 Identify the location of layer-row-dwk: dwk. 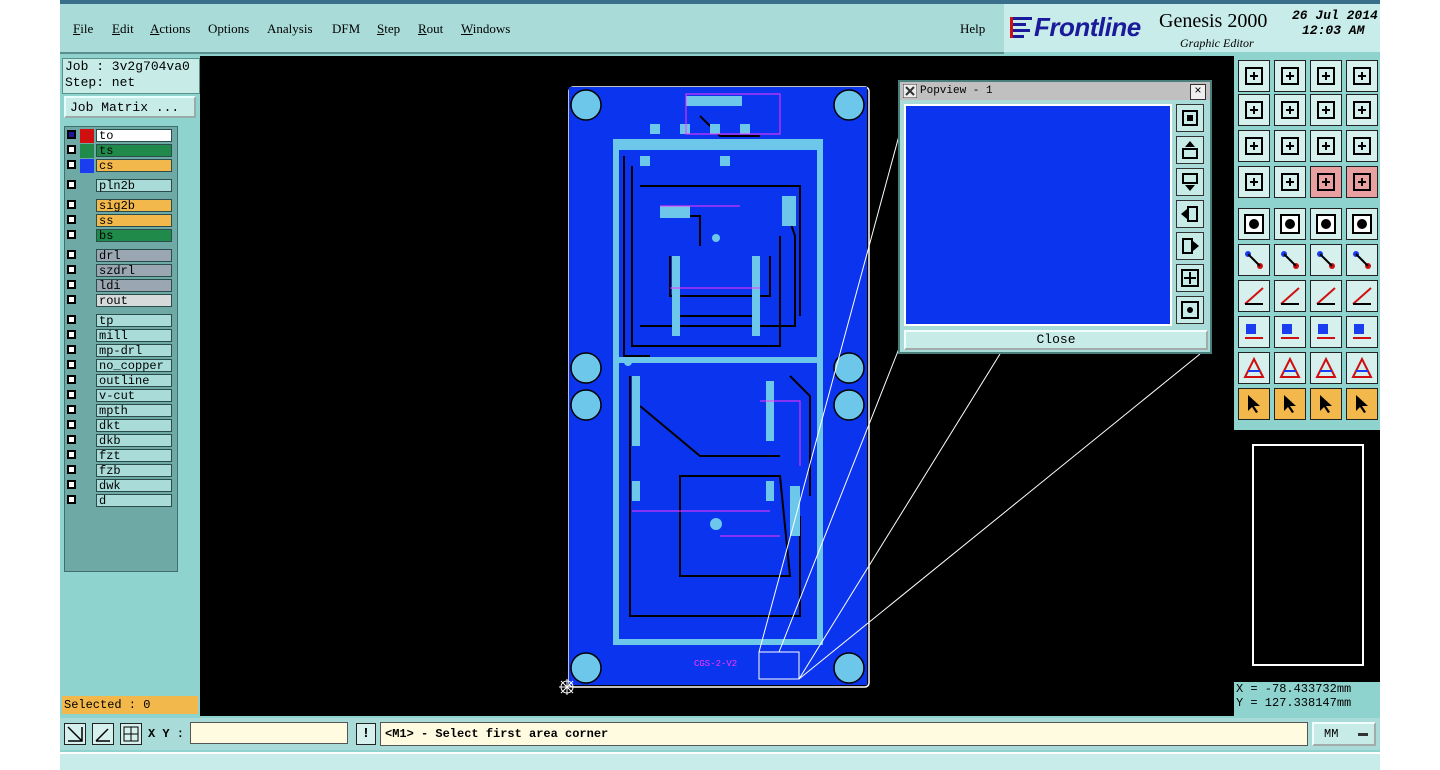
(121, 486).